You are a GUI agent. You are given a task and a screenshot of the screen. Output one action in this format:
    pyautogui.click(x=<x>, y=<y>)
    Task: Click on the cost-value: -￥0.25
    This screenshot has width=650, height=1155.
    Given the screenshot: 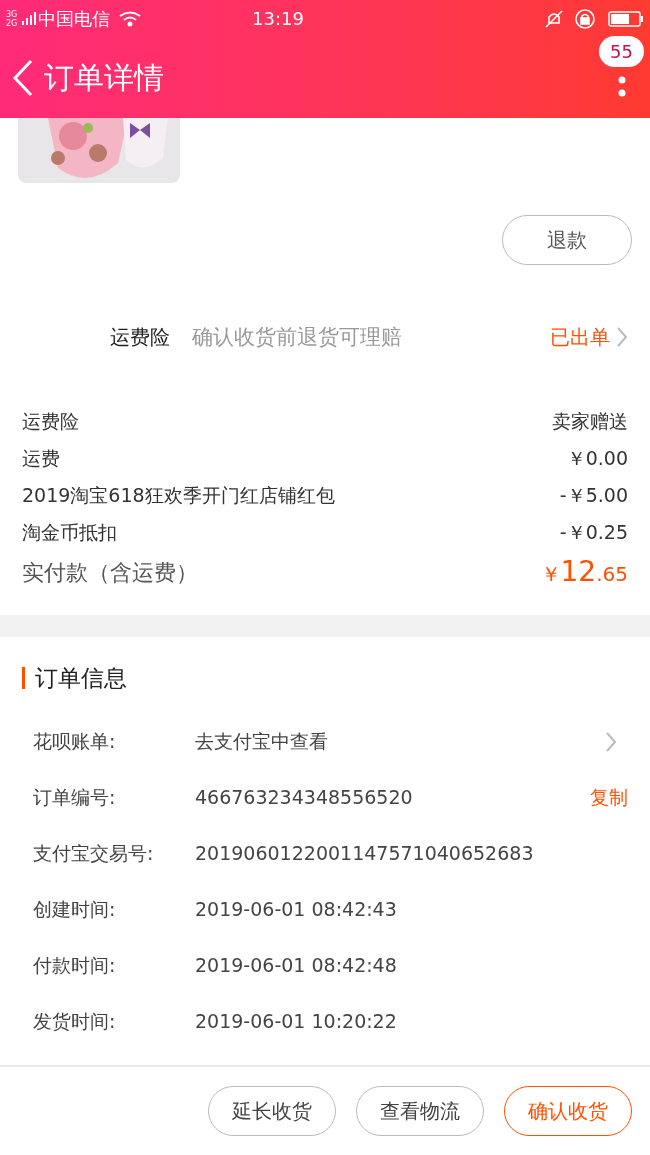 What is the action you would take?
    pyautogui.click(x=593, y=532)
    